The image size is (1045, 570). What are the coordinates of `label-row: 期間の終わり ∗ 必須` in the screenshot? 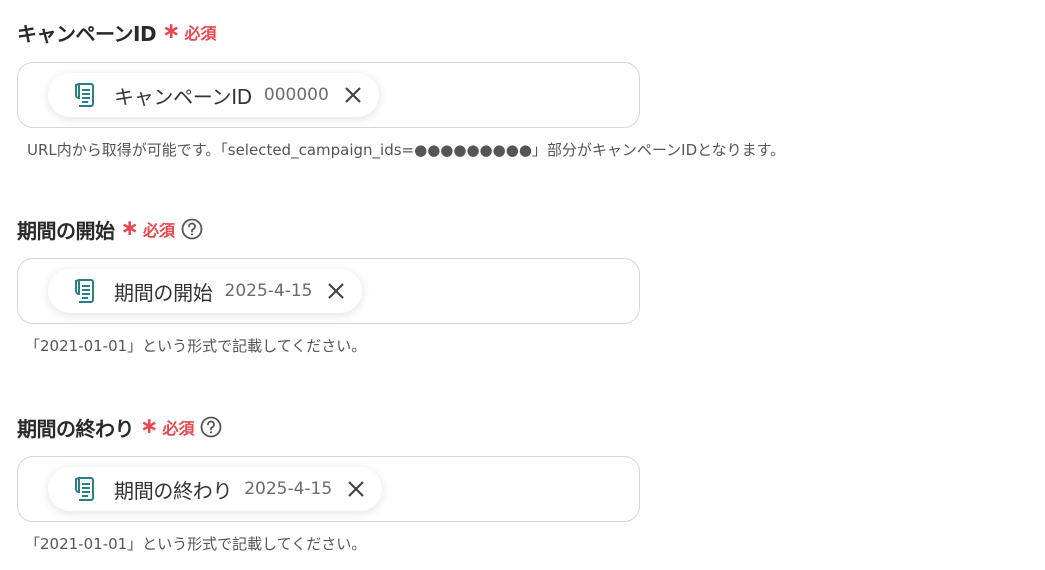 It's located at (517, 427).